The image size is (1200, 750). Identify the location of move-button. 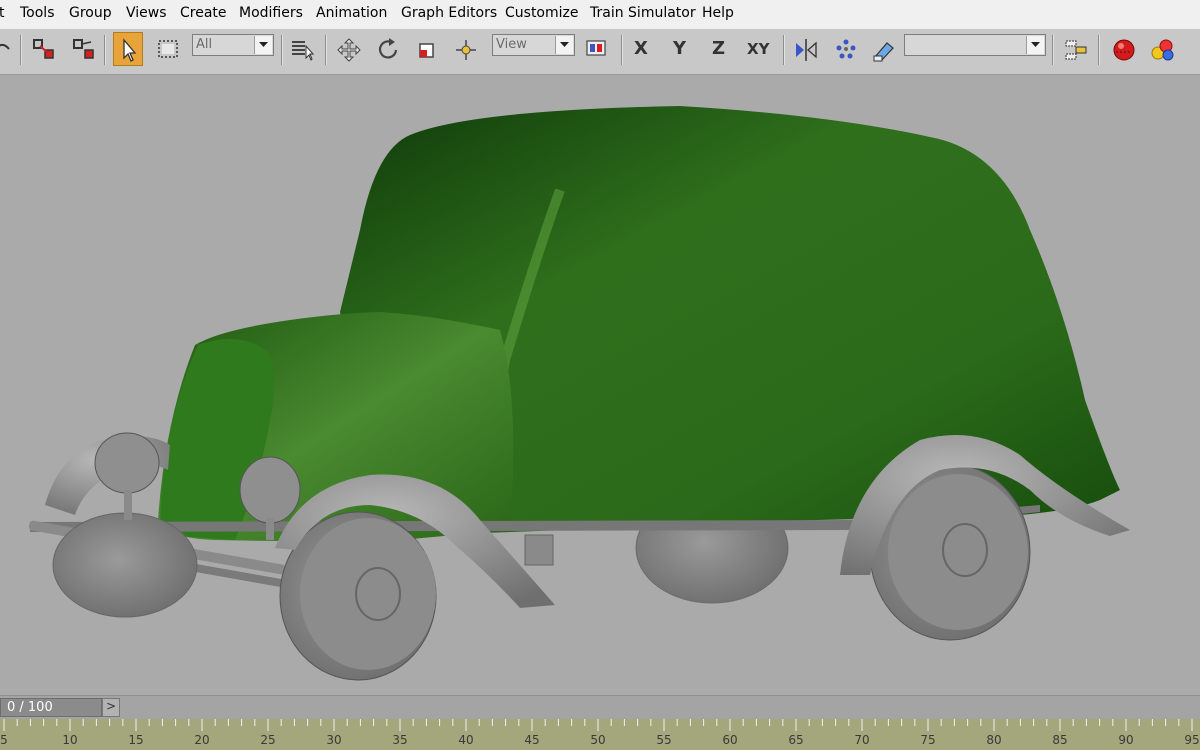
(348, 49).